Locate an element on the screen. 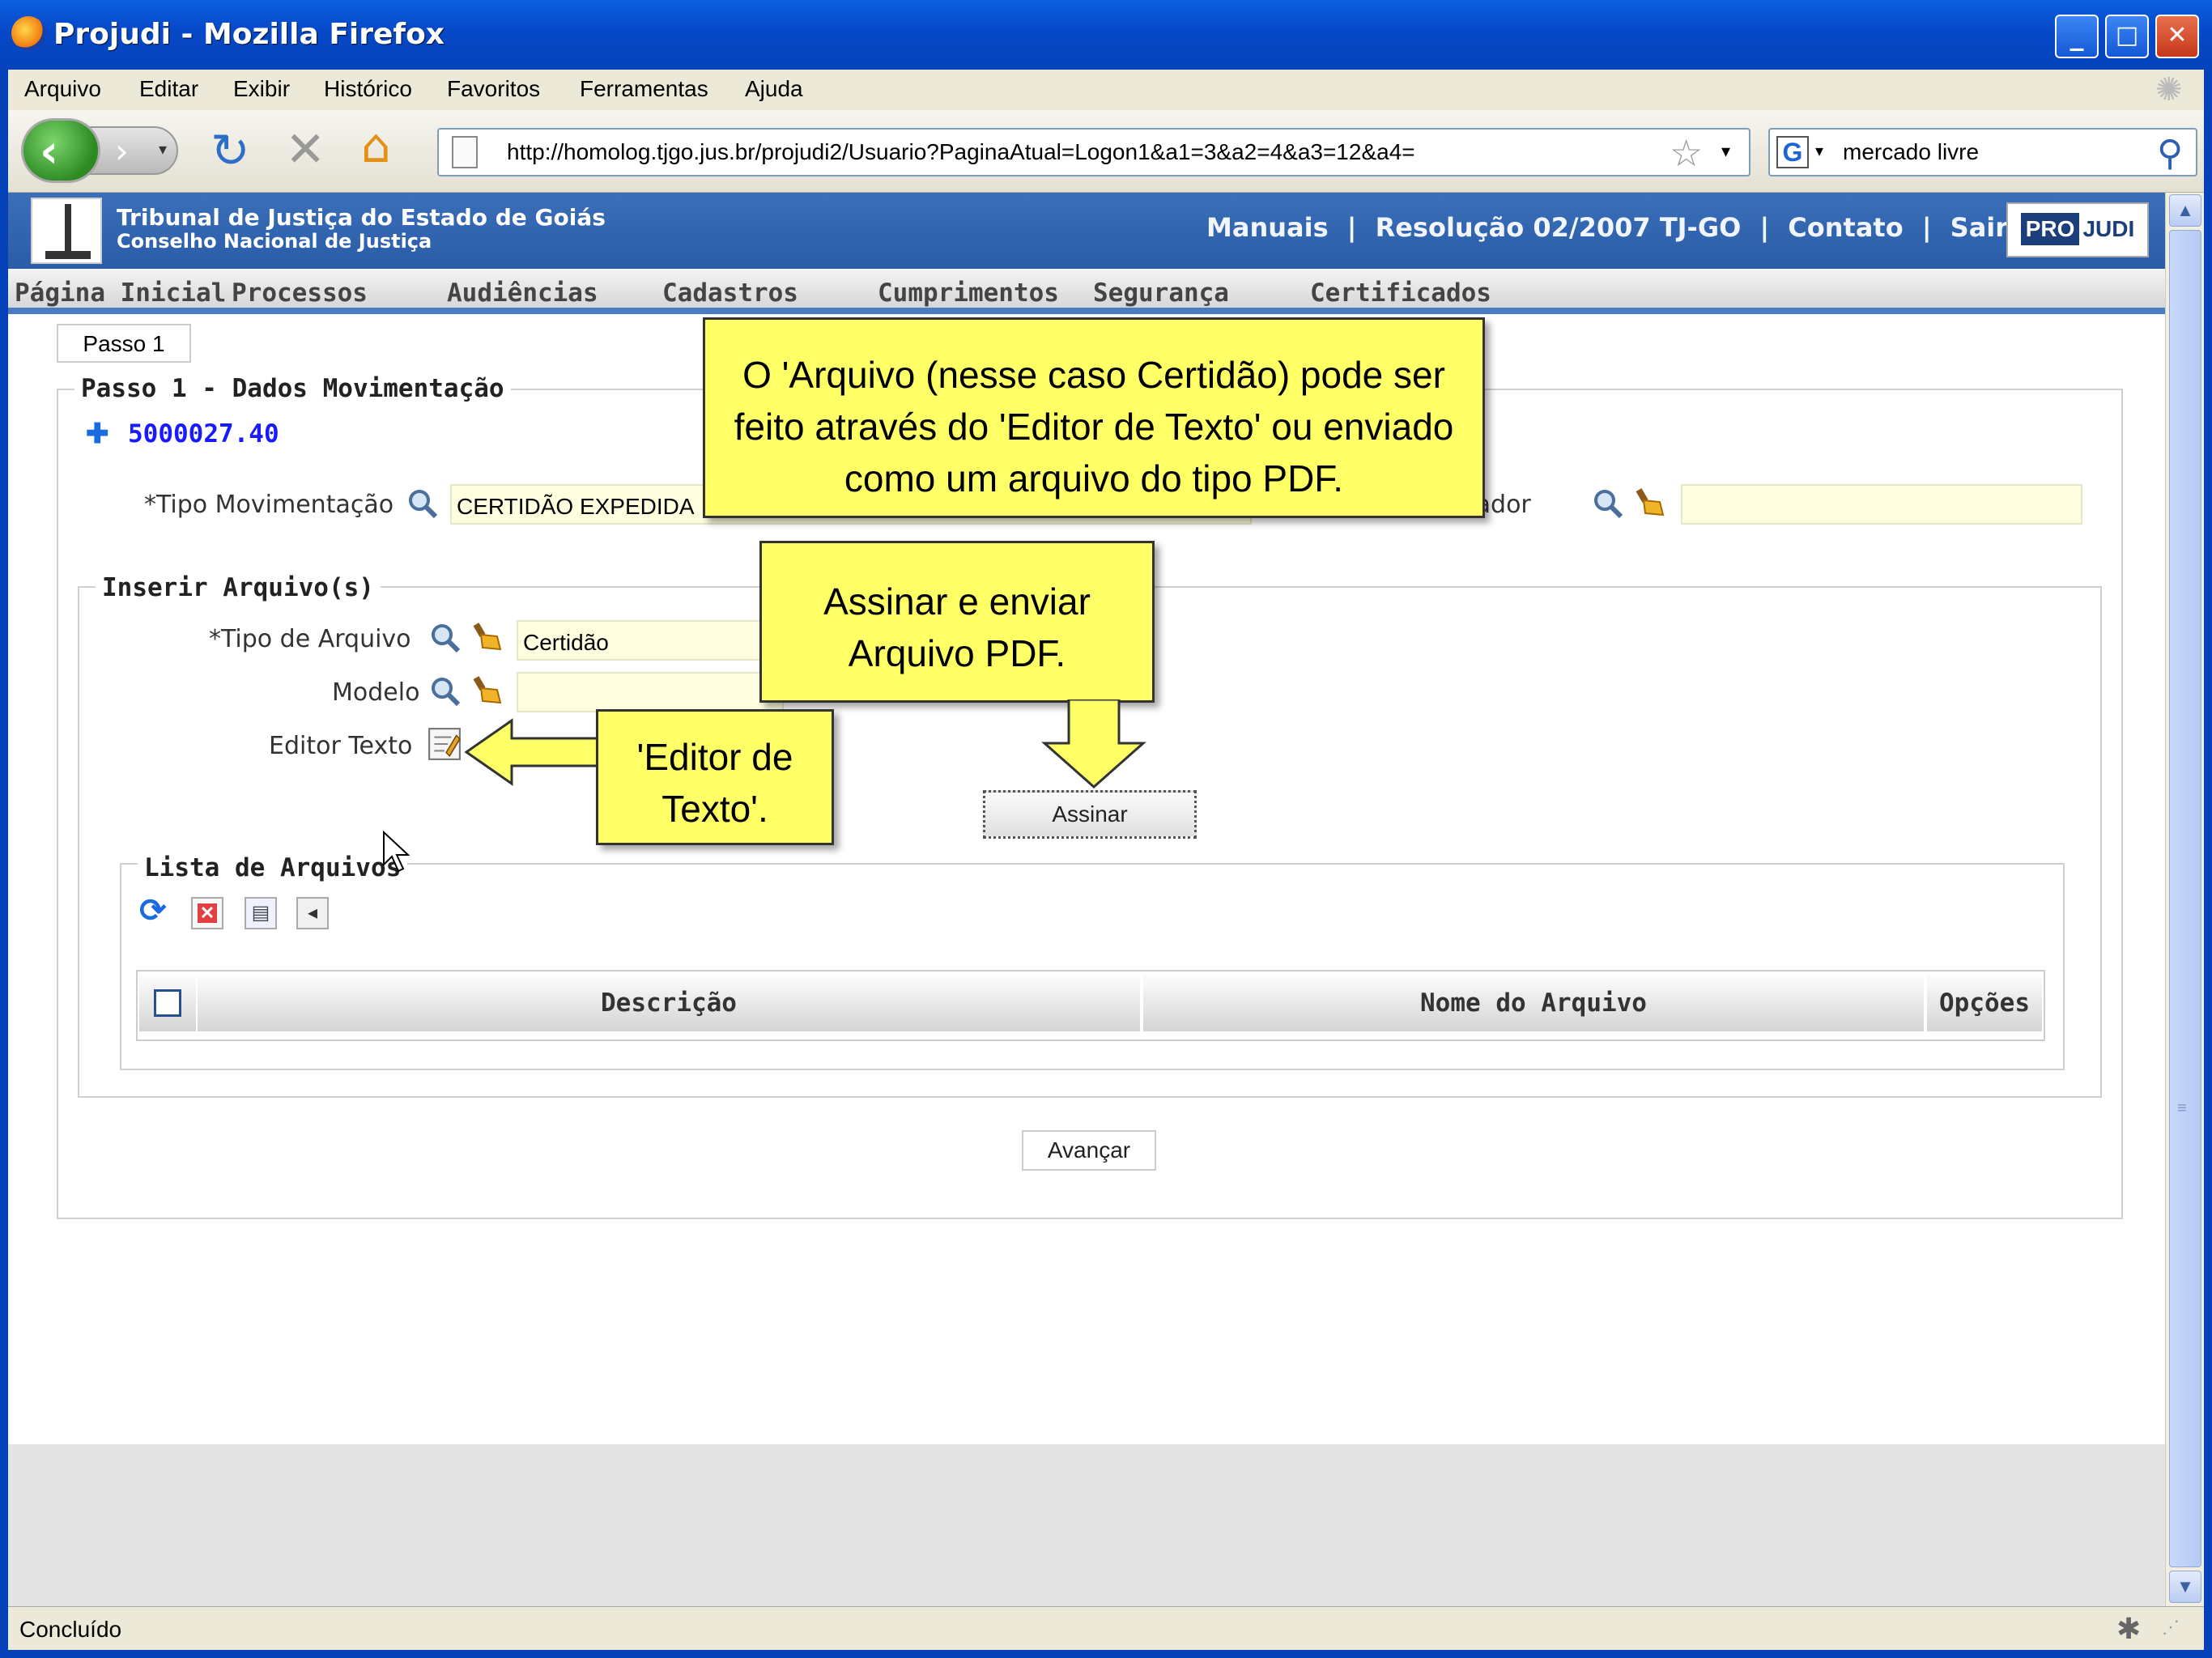 The width and height of the screenshot is (2212, 1658). close-button: ✕ is located at coordinates (2177, 36).